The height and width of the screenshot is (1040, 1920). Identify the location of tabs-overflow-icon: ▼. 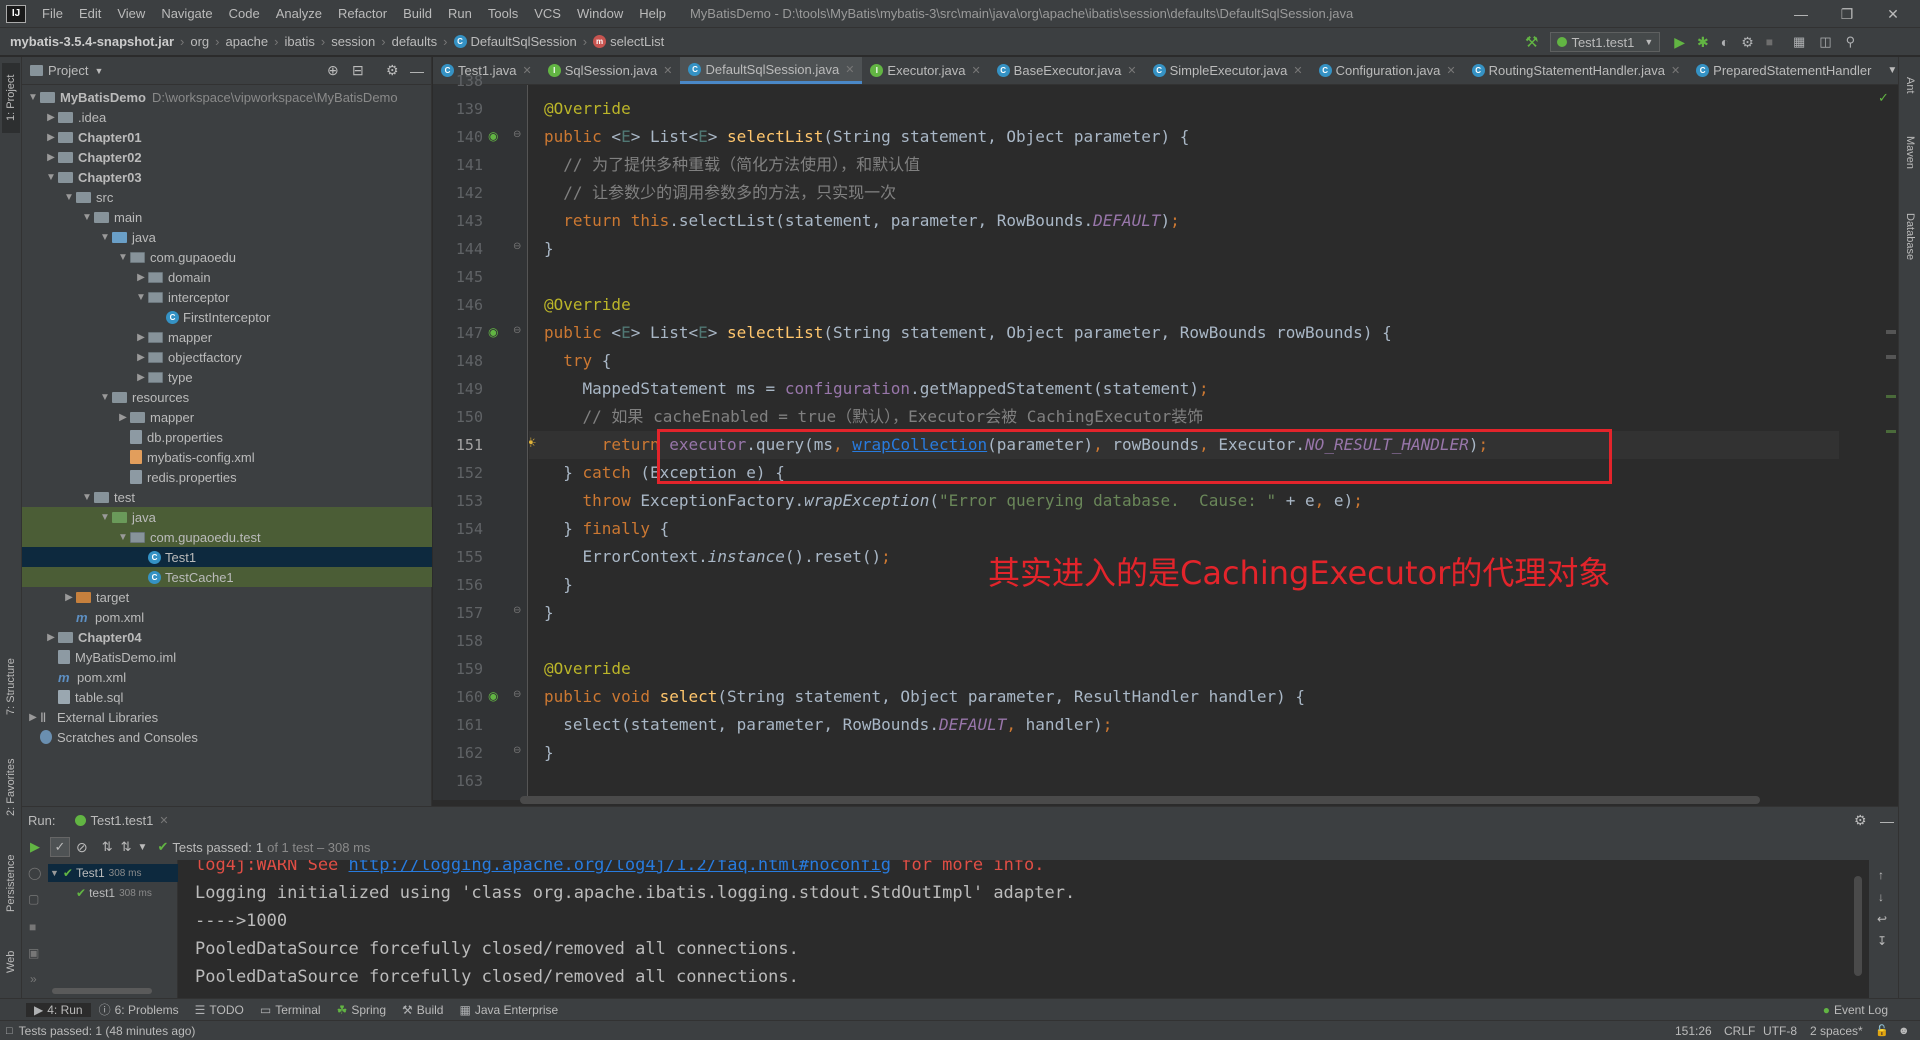
(1888, 70).